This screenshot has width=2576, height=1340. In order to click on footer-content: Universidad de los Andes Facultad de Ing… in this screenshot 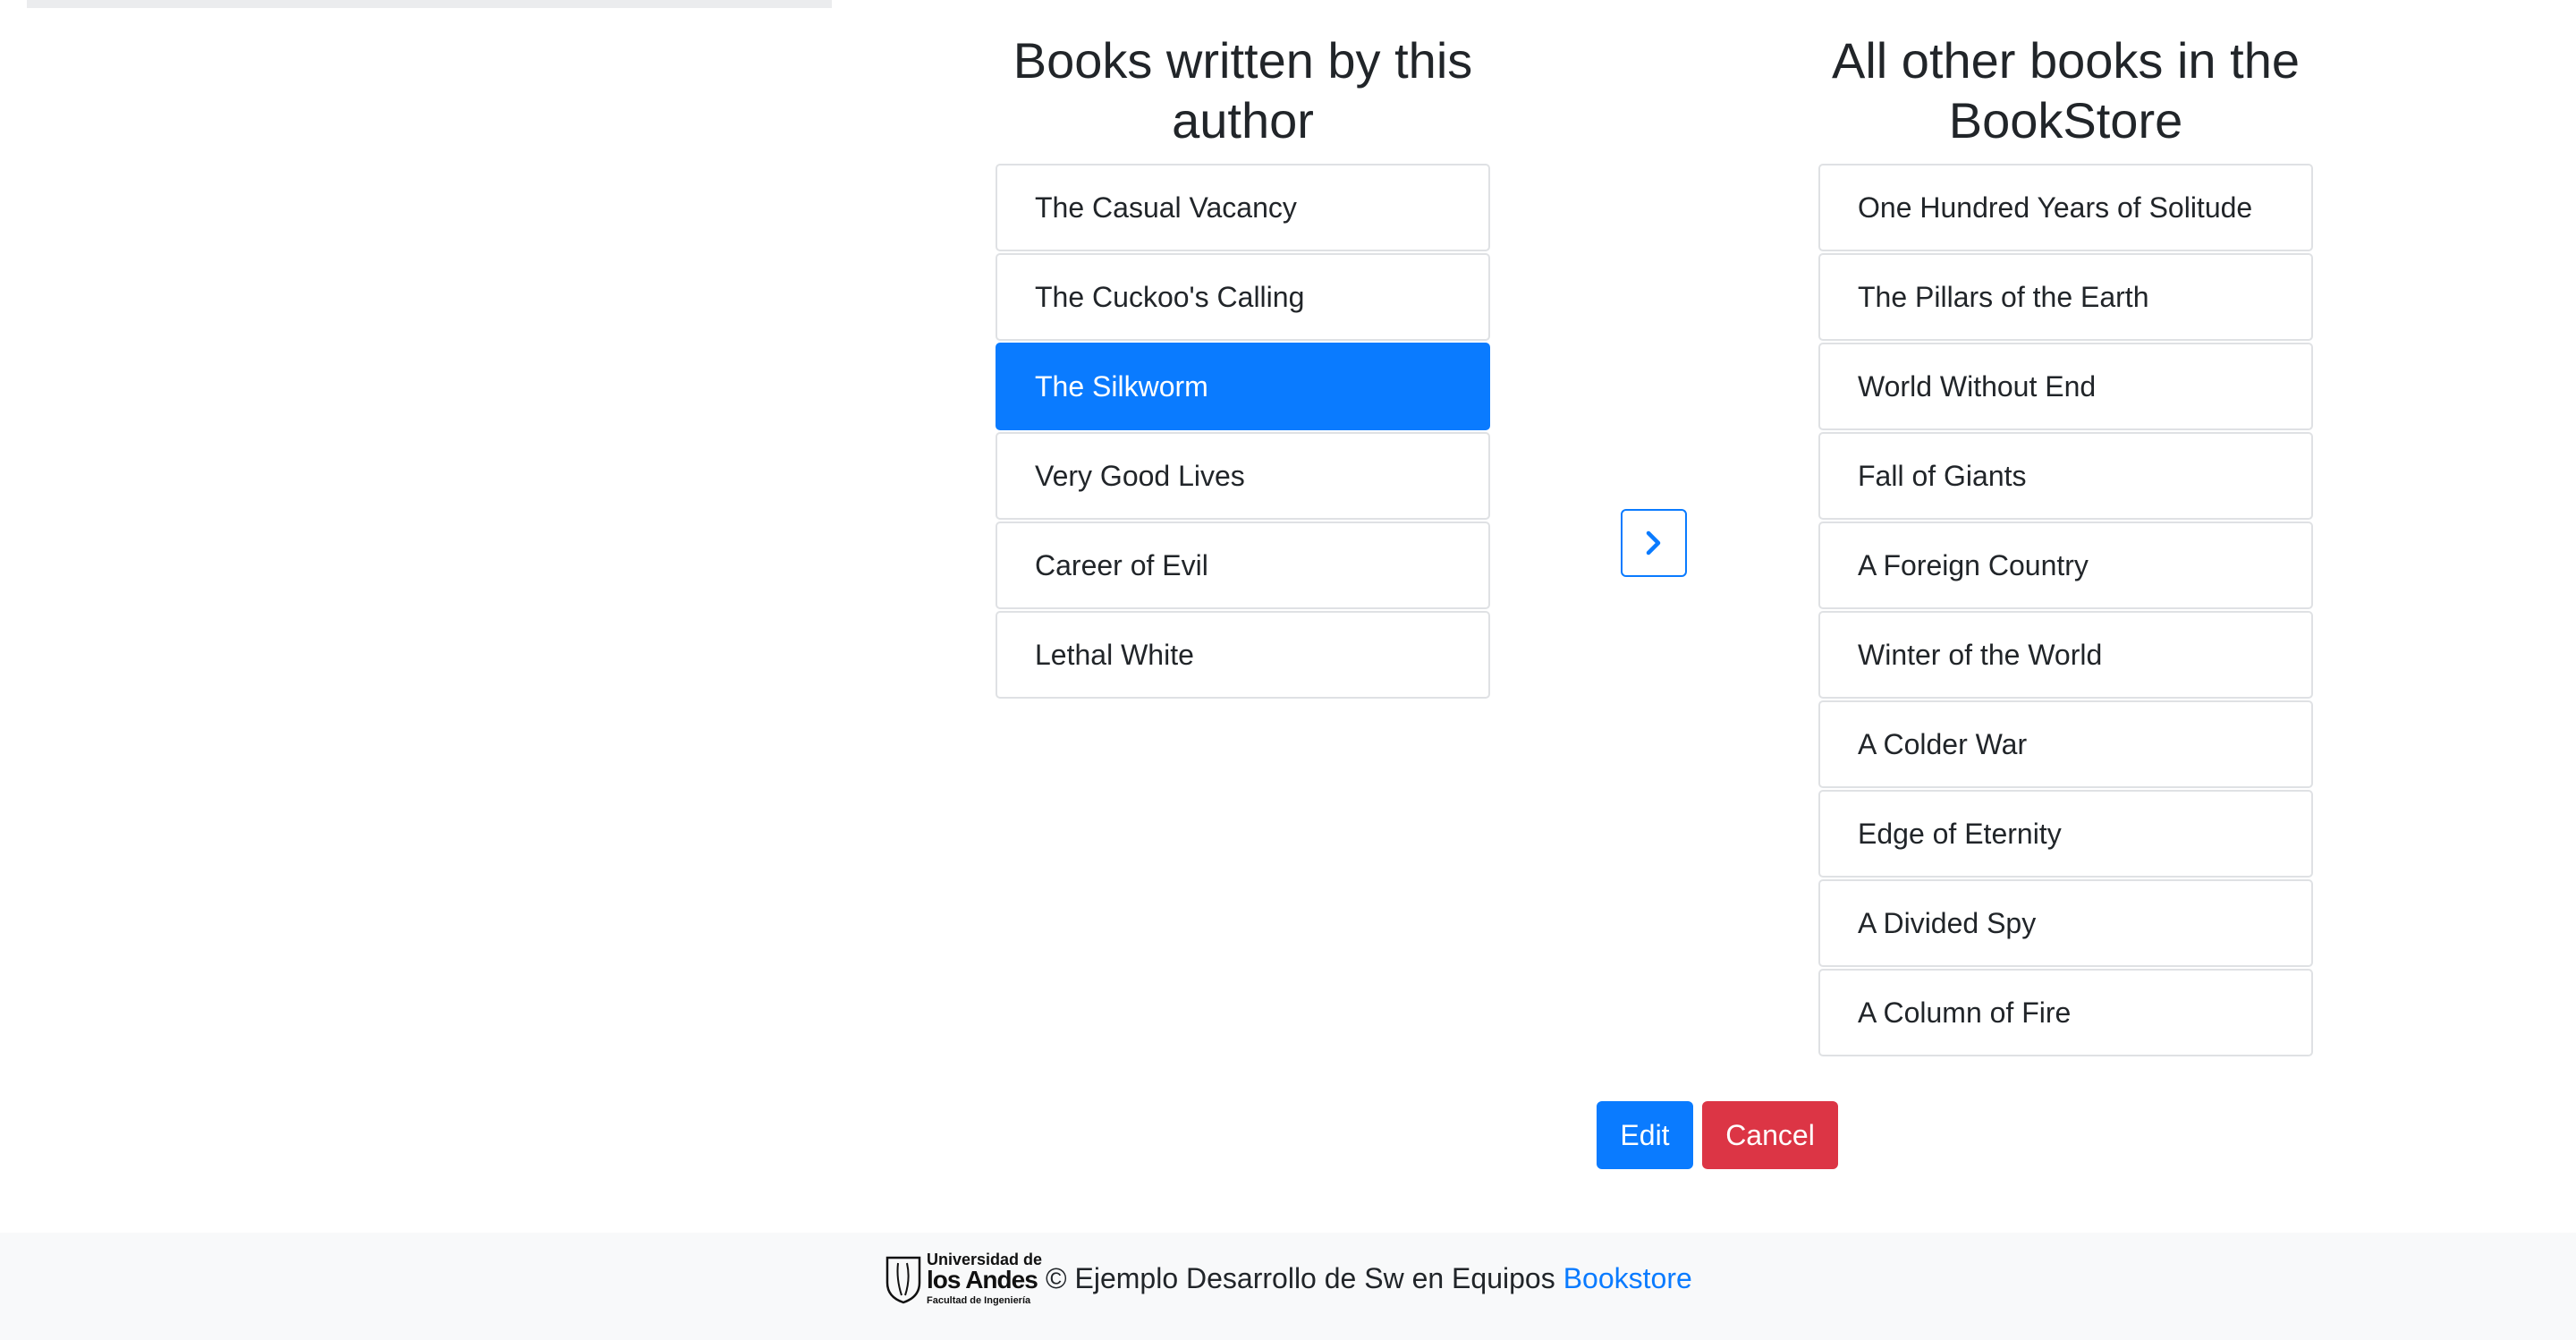, I will do `click(1288, 1278)`.